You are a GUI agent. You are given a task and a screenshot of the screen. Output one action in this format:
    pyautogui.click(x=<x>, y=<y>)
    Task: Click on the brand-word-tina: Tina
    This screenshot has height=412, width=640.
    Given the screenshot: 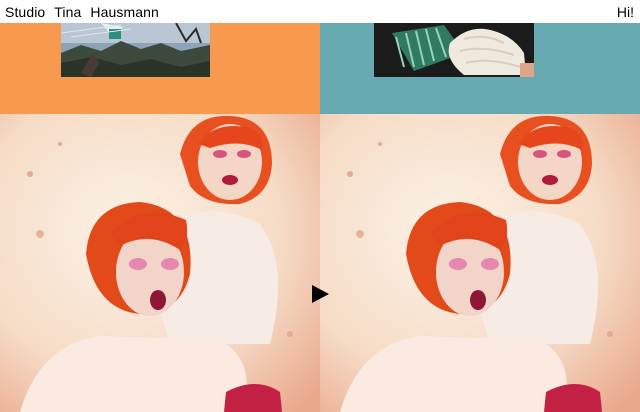 What is the action you would take?
    pyautogui.click(x=67, y=12)
    